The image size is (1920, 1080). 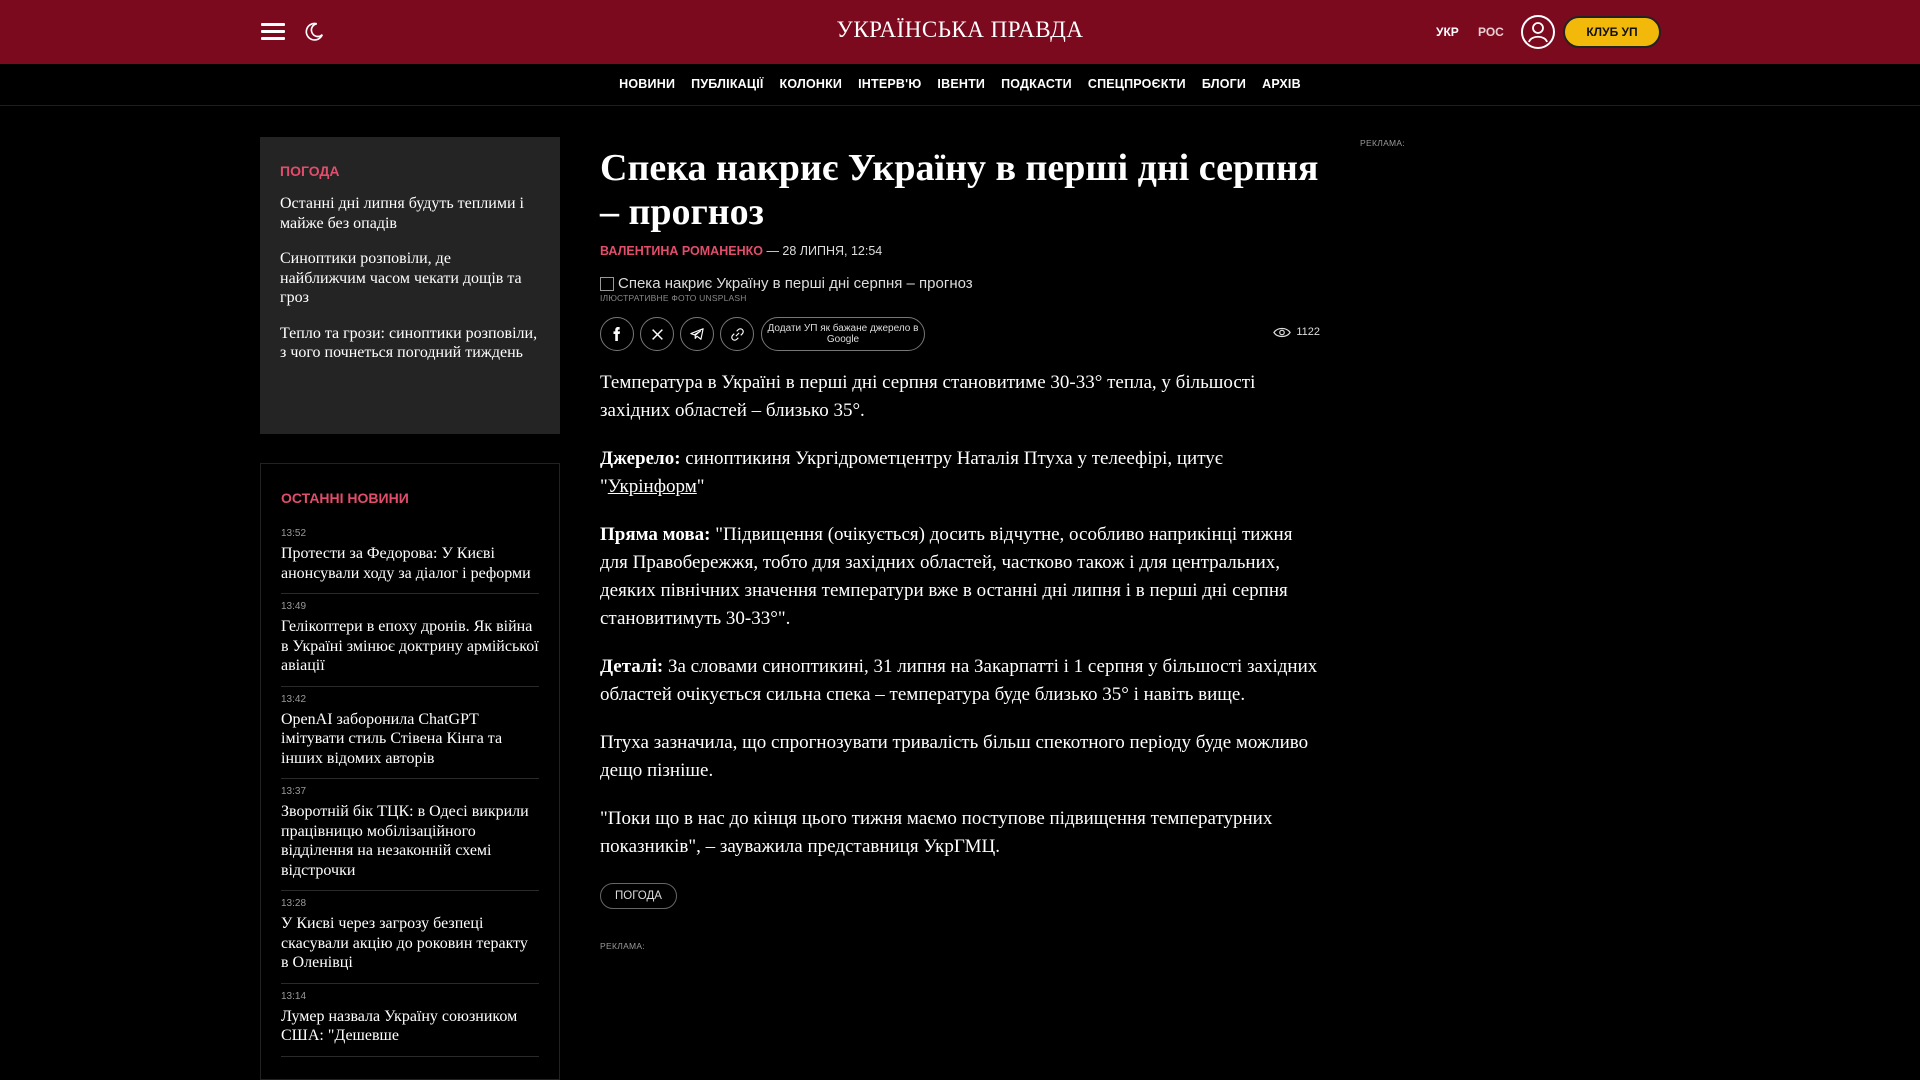 I want to click on x-share-icon, so click(x=657, y=334).